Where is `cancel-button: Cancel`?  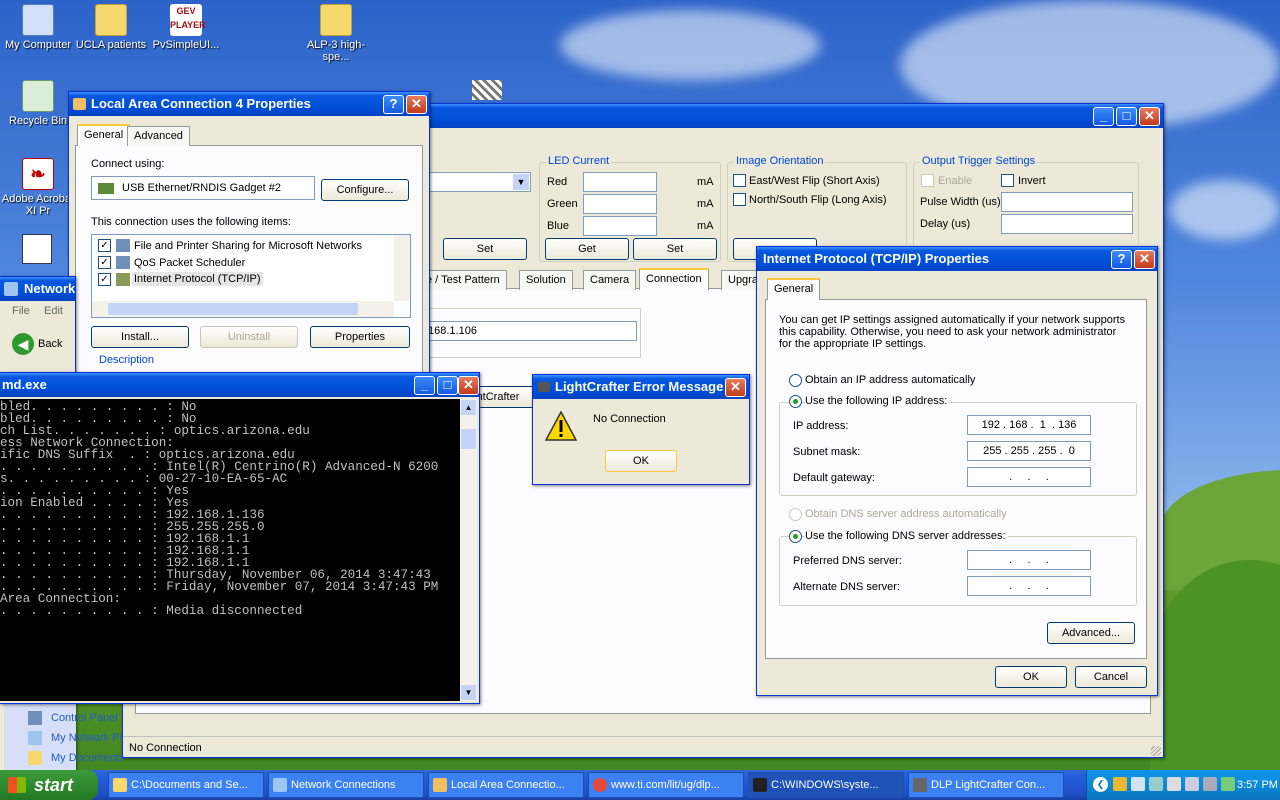 cancel-button: Cancel is located at coordinates (1111, 677).